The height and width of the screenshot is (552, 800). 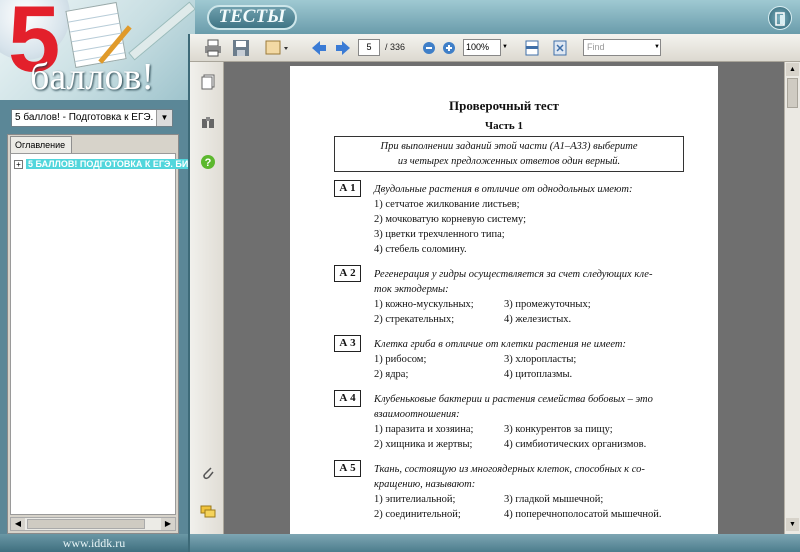 I want to click on answer-option: 4) поперечнополосатой мышечной., so click(x=583, y=514).